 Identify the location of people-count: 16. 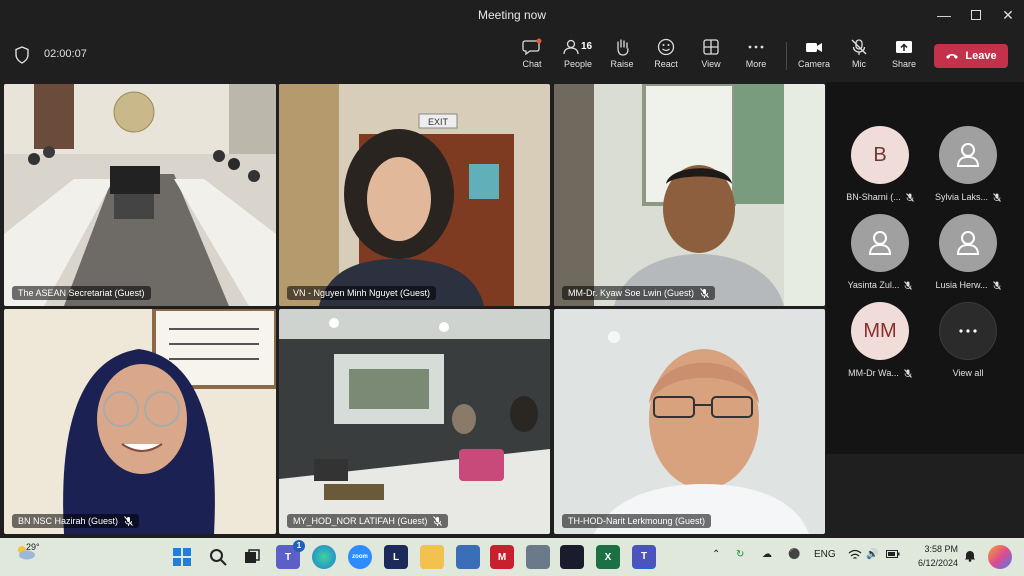
(587, 46).